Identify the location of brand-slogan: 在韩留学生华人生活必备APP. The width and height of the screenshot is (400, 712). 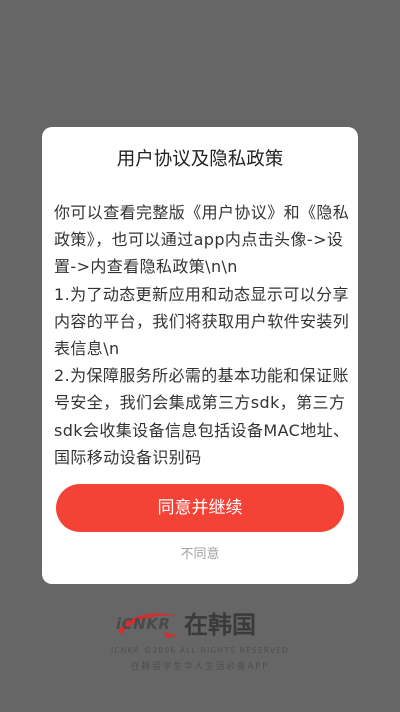
(200, 667).